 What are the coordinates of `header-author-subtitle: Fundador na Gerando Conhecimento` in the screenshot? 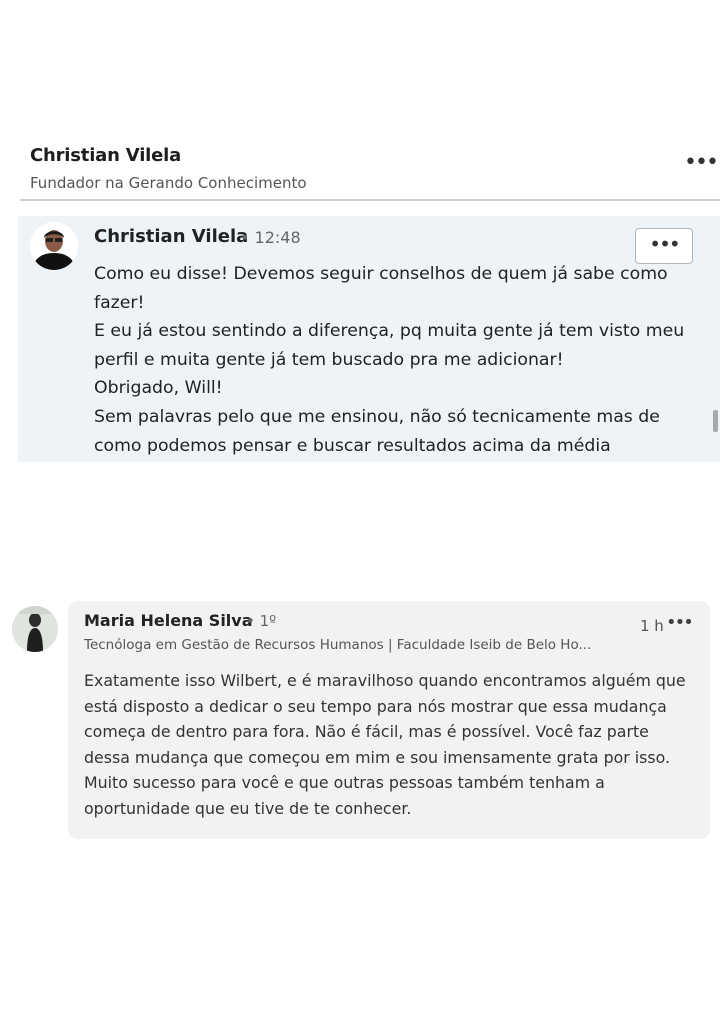 It's located at (168, 183).